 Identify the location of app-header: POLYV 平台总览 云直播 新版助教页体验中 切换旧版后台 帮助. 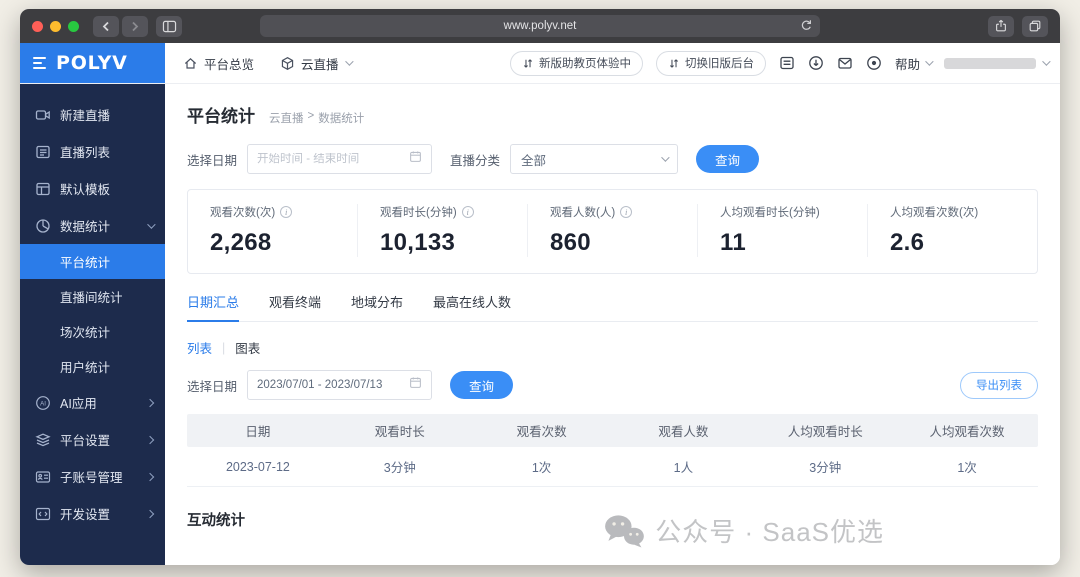
(540, 63).